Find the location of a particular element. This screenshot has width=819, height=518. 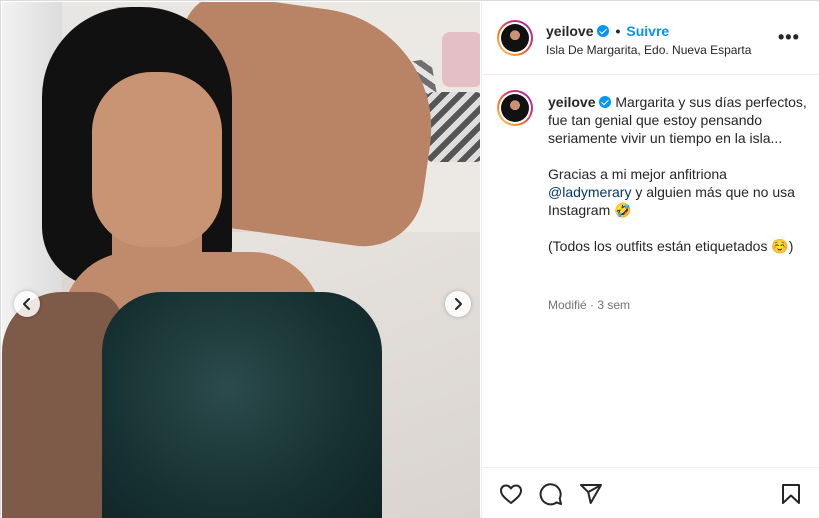

bookmark-icon is located at coordinates (791, 494).